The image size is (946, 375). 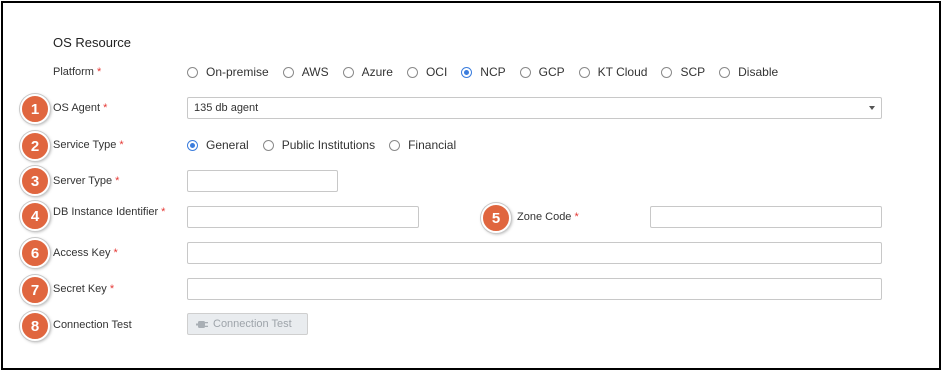 What do you see at coordinates (237, 72) in the screenshot?
I see `platform-radio-label: On-premise` at bounding box center [237, 72].